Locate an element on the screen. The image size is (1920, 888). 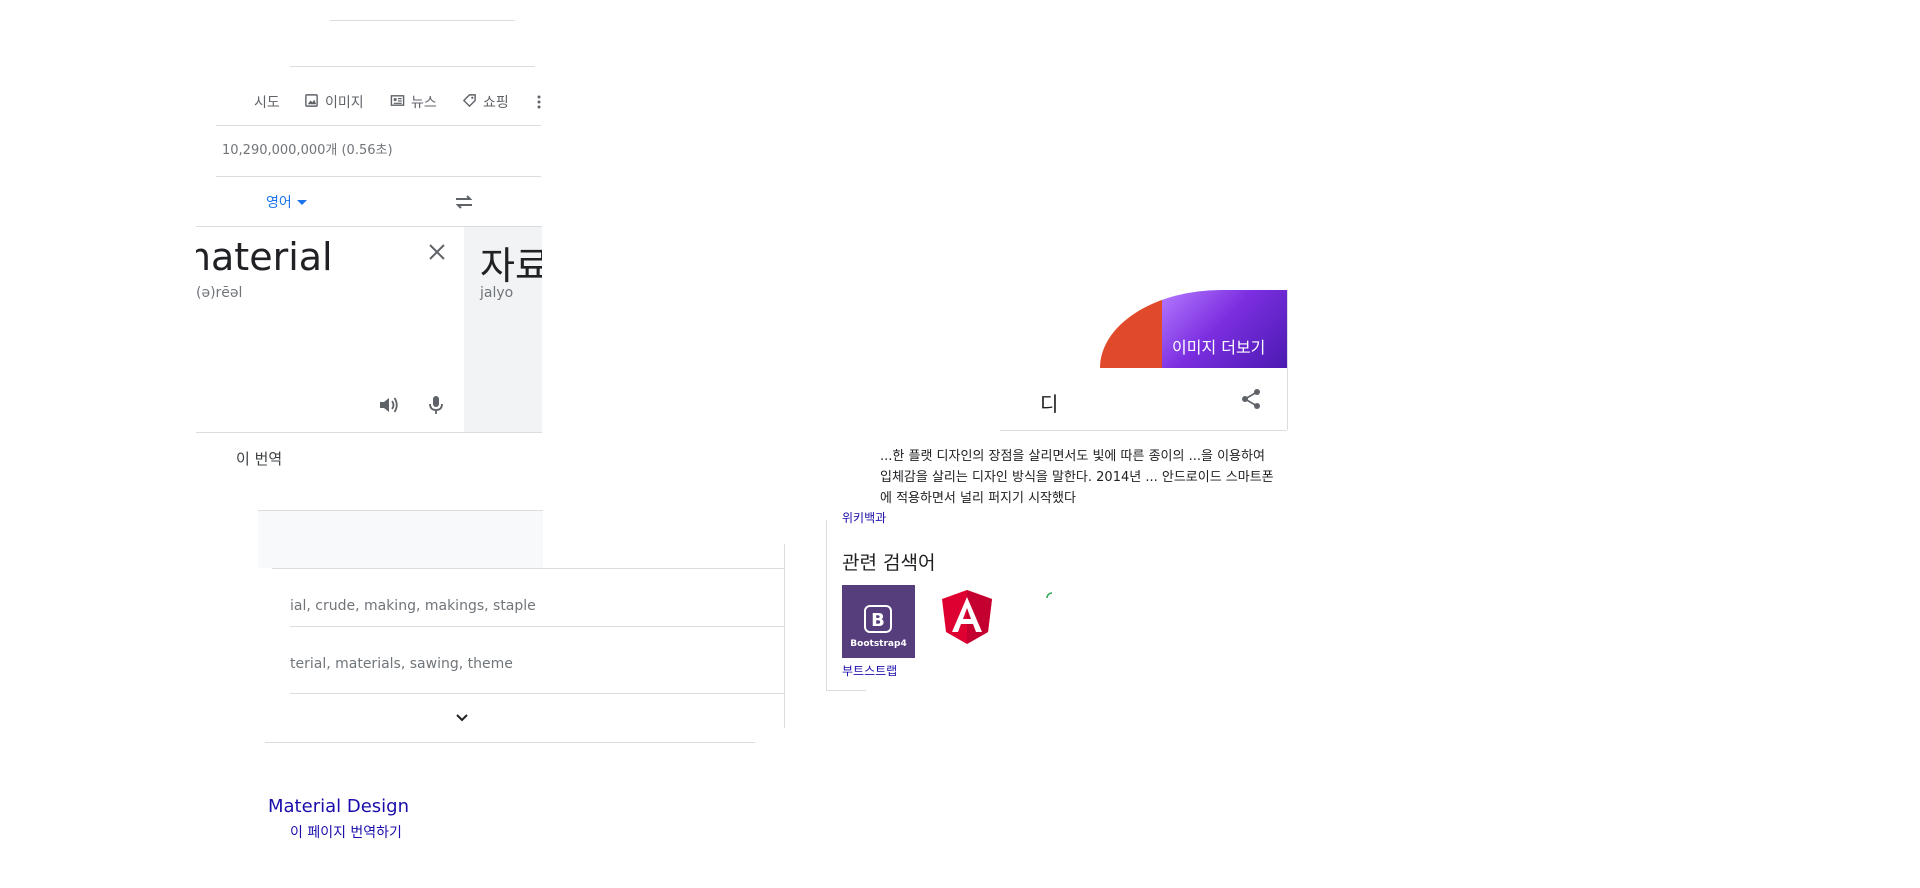
news-icon is located at coordinates (397, 102).